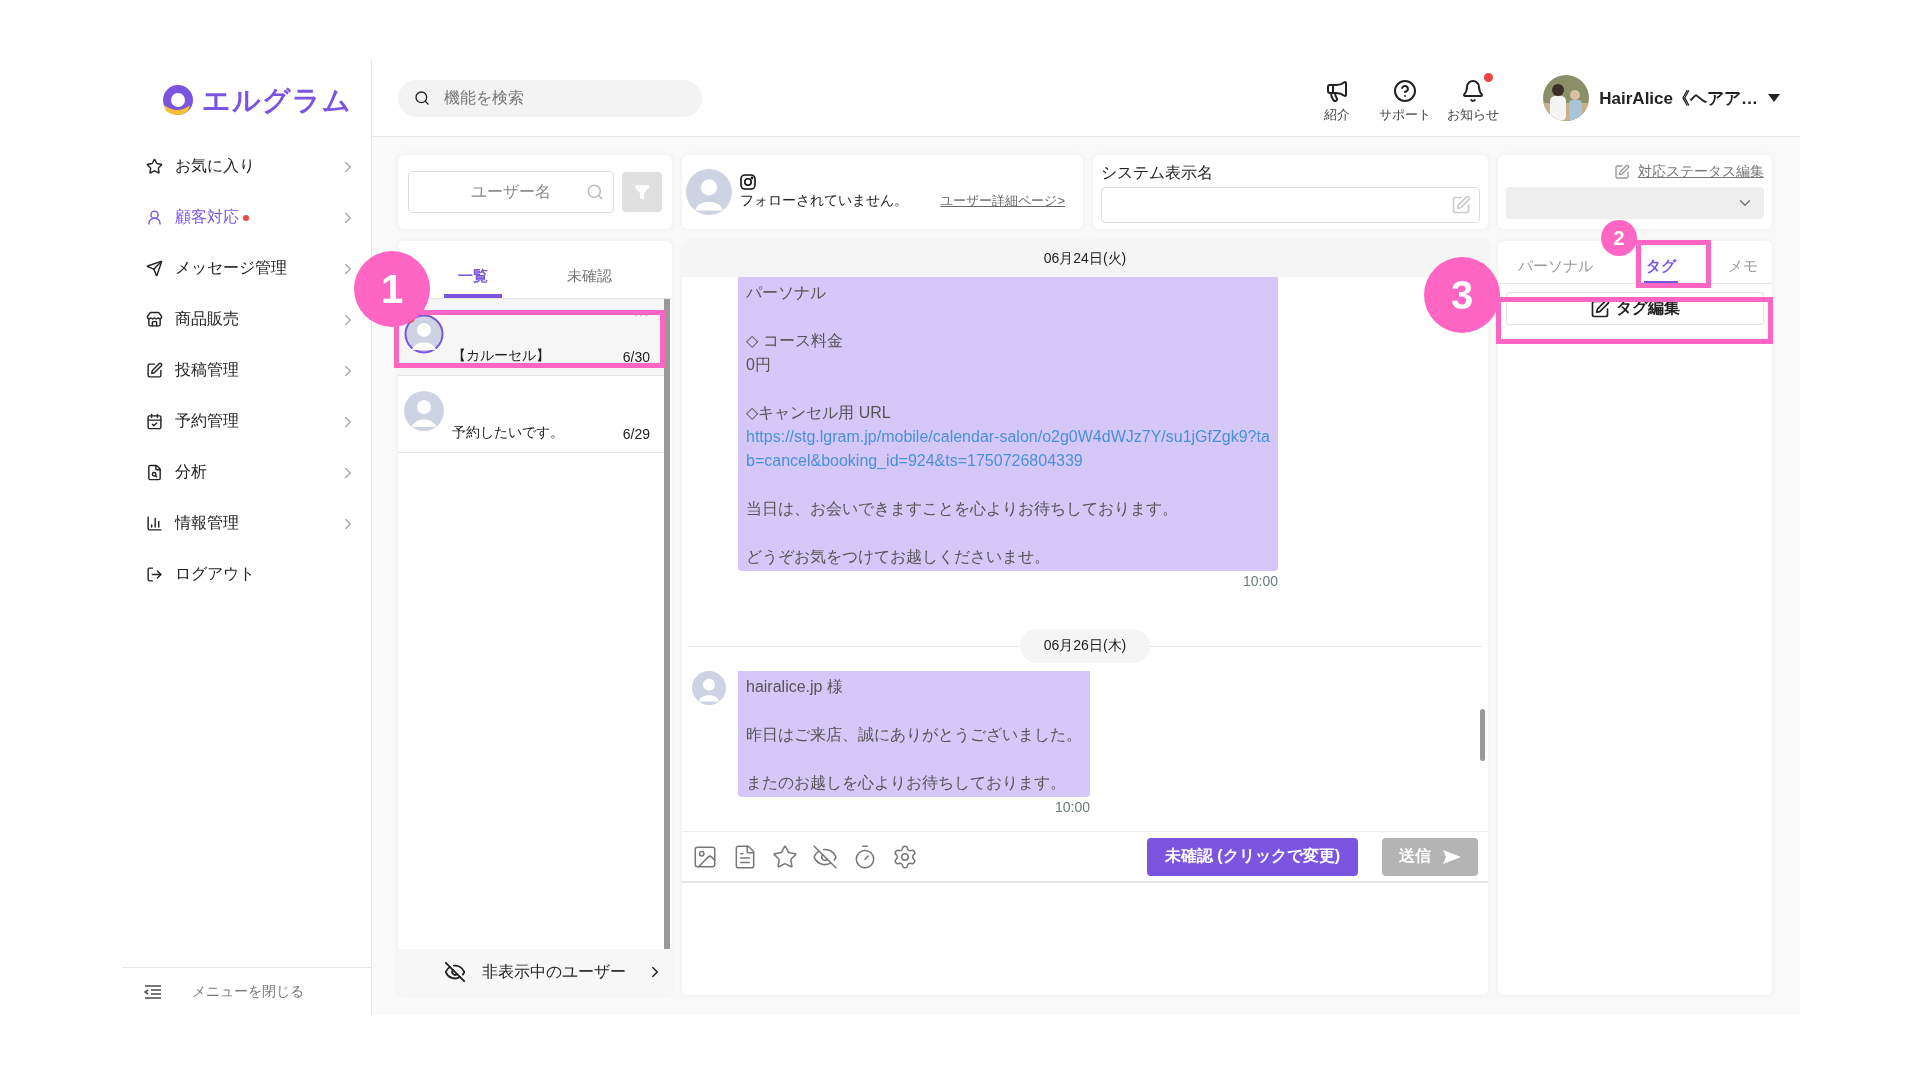  What do you see at coordinates (277, 100) in the screenshot?
I see `brand-name: エルグラム` at bounding box center [277, 100].